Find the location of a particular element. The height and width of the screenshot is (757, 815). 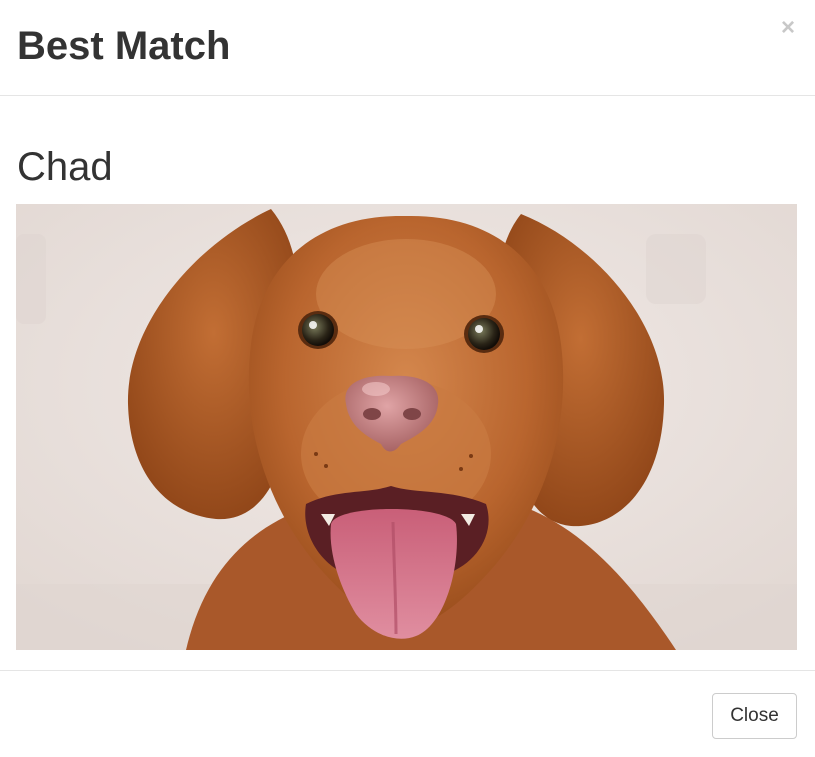

match-name: Chad is located at coordinates (65, 167).